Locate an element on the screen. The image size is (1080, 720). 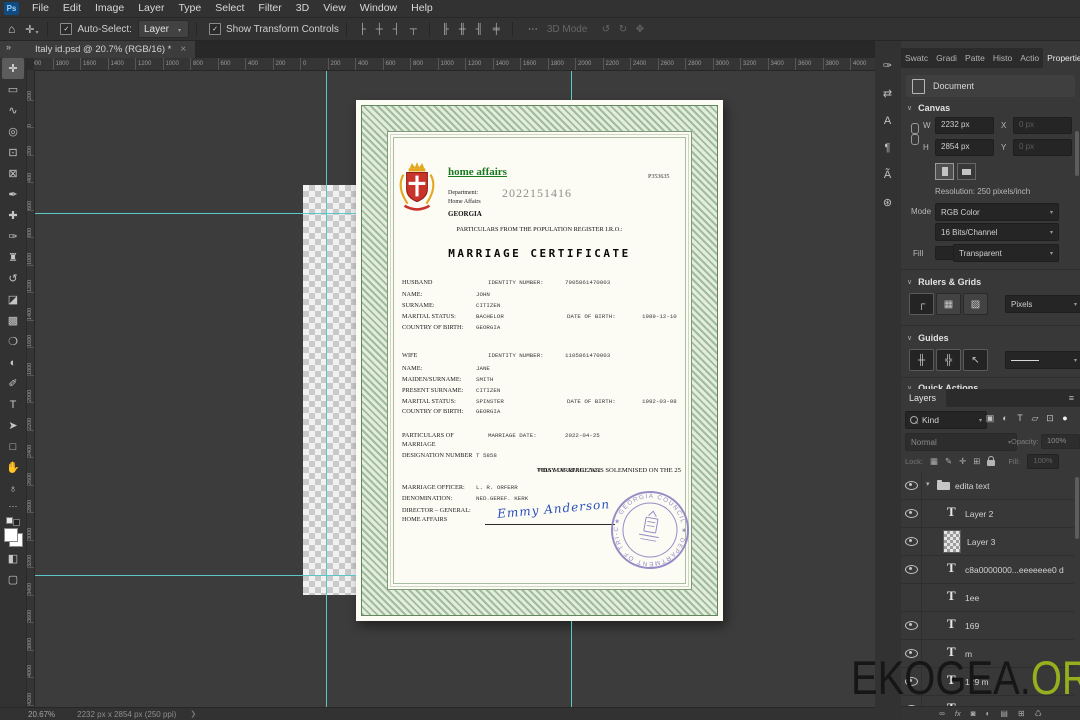
distribute-icon: ╪ is located at coordinates (496, 29).